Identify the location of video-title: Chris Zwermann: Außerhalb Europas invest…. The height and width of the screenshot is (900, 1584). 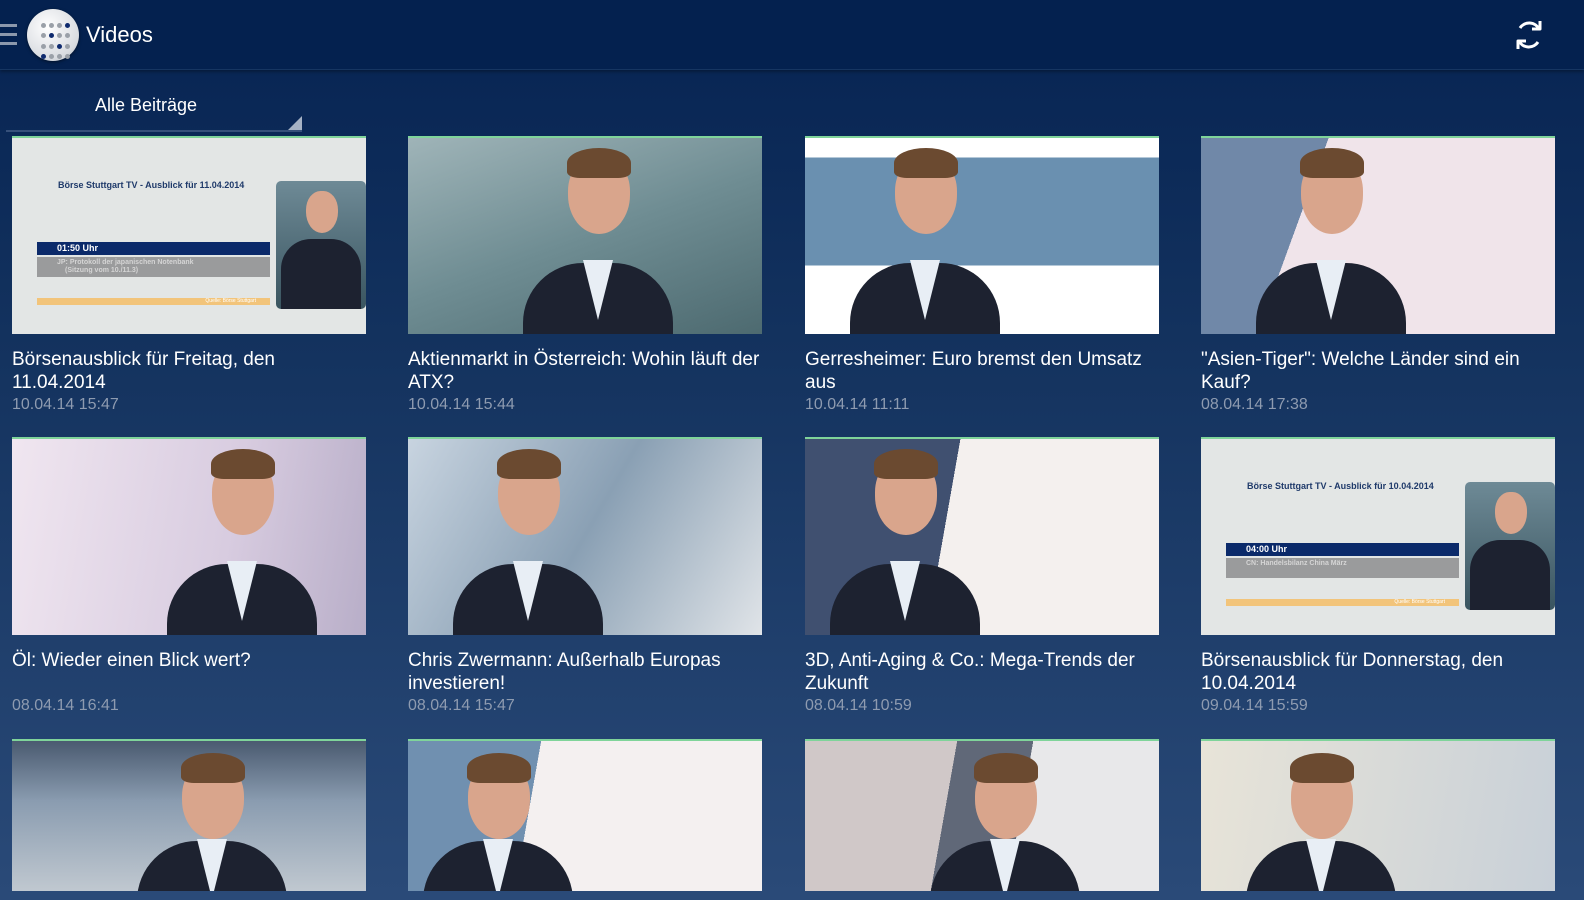
(585, 672).